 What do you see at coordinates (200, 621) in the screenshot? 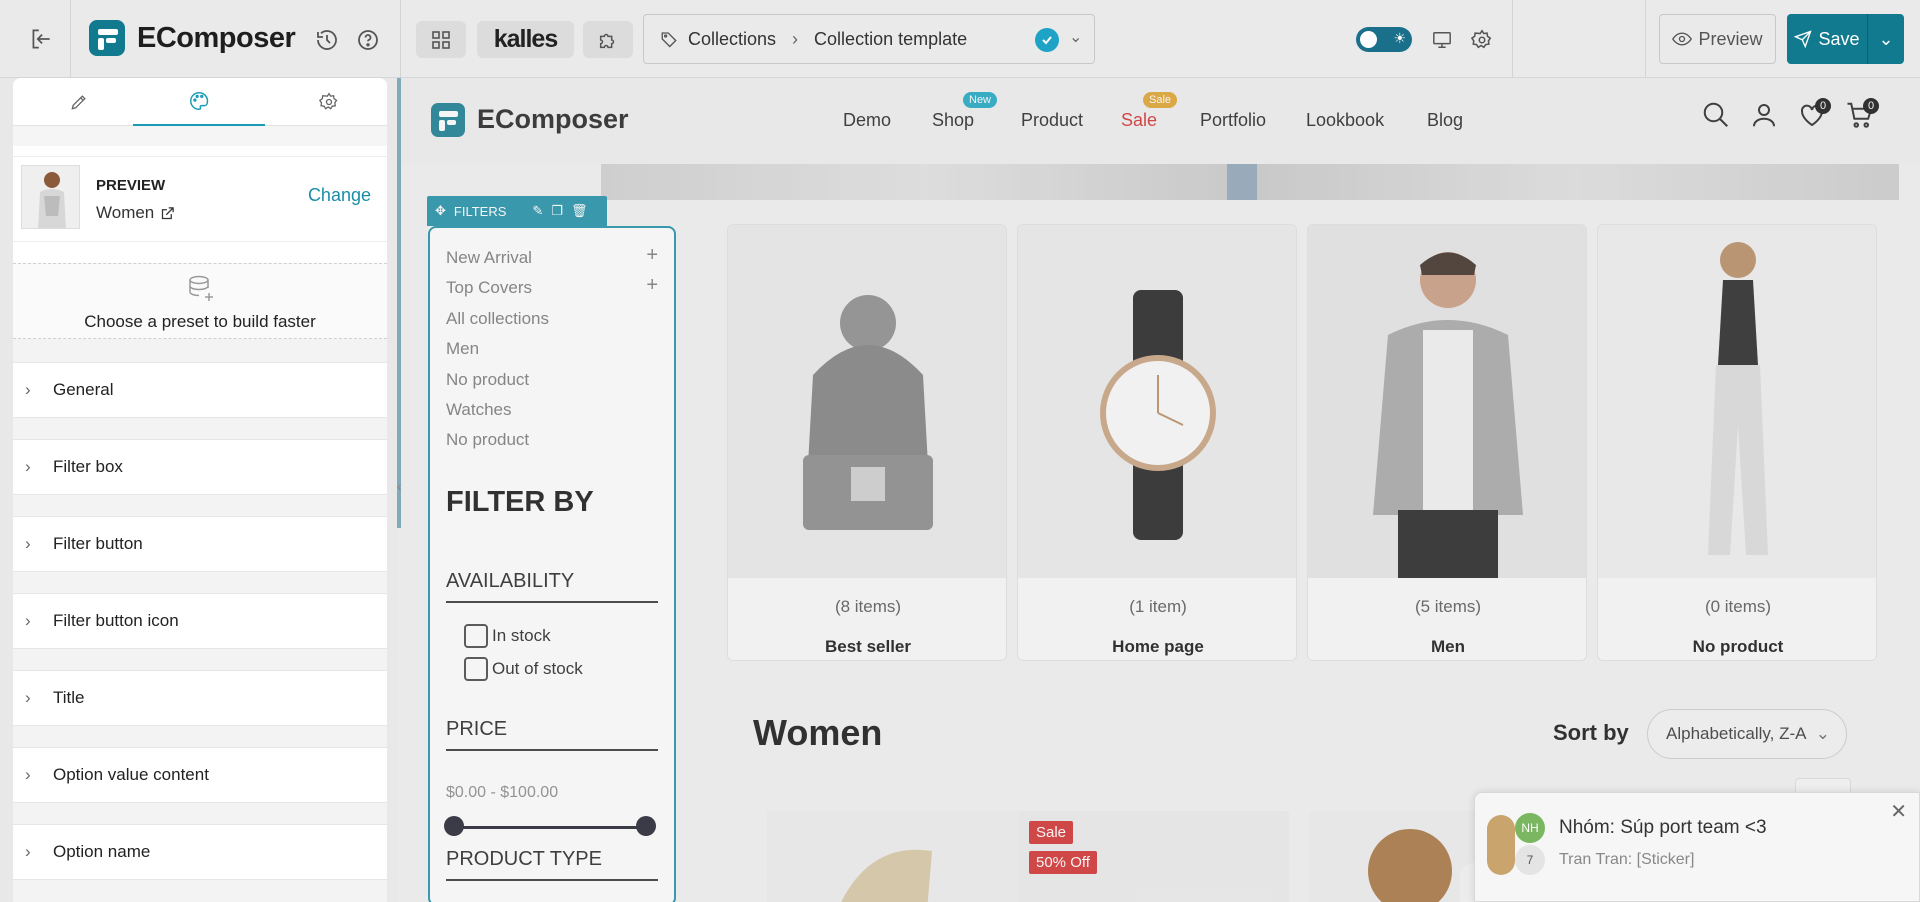
I see `section-filter-button-icon: › Filter button icon` at bounding box center [200, 621].